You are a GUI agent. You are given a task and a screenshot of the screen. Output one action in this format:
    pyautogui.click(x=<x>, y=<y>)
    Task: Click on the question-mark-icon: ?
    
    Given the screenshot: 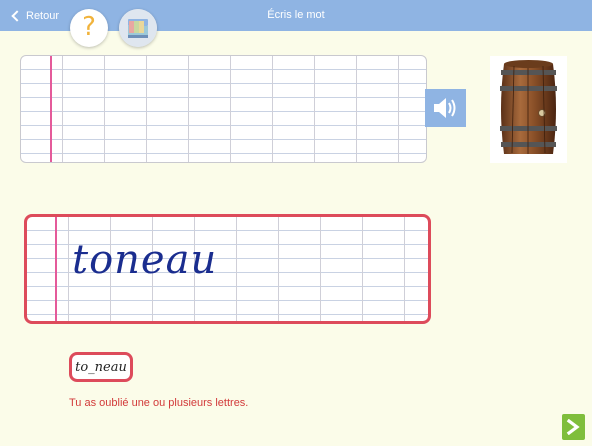 What is the action you would take?
    pyautogui.click(x=89, y=27)
    